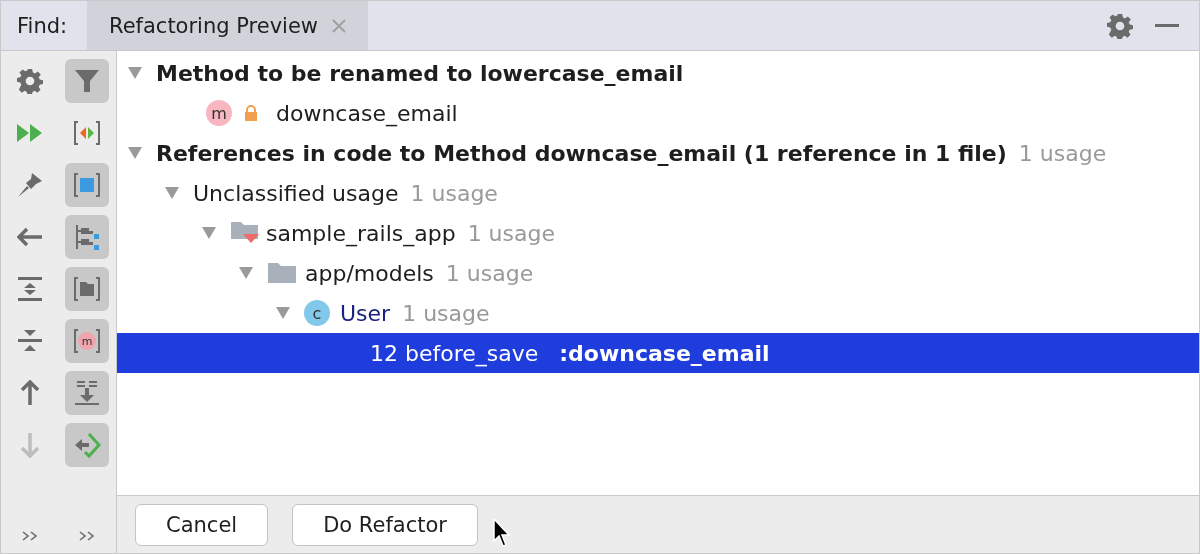 The image size is (1200, 554). Describe the element at coordinates (361, 233) in the screenshot. I see `tree-node-label: sample_rails_app` at that location.